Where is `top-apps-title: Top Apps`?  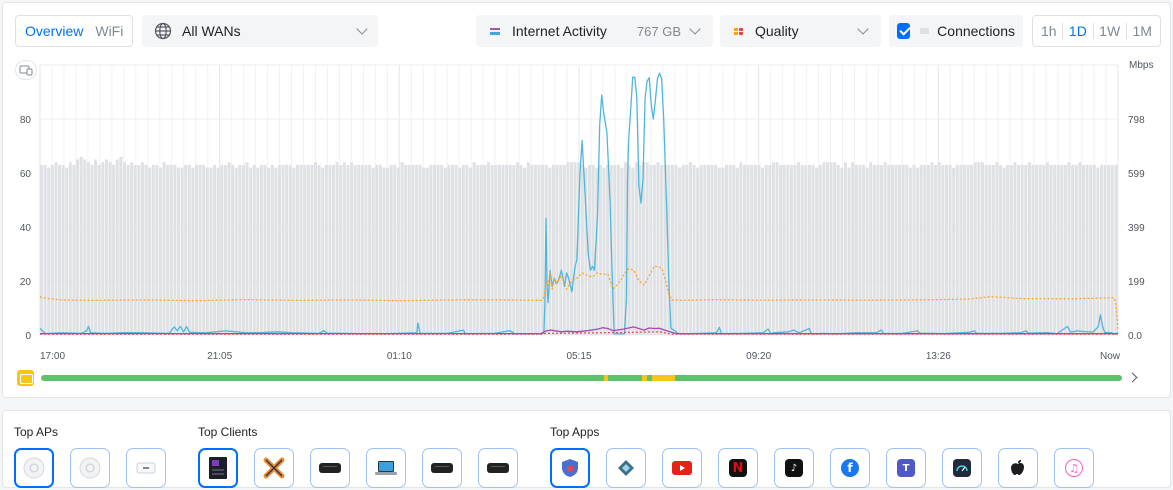 top-apps-title: Top Apps is located at coordinates (575, 432).